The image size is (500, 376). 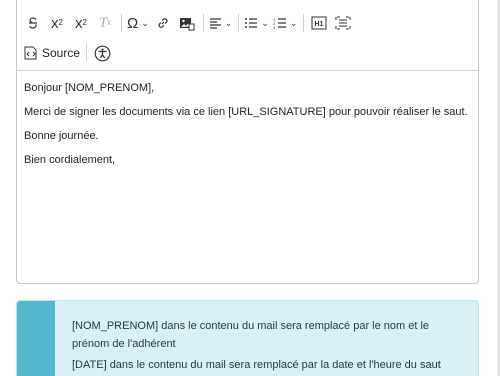 What do you see at coordinates (187, 23) in the screenshot?
I see `image-icon` at bounding box center [187, 23].